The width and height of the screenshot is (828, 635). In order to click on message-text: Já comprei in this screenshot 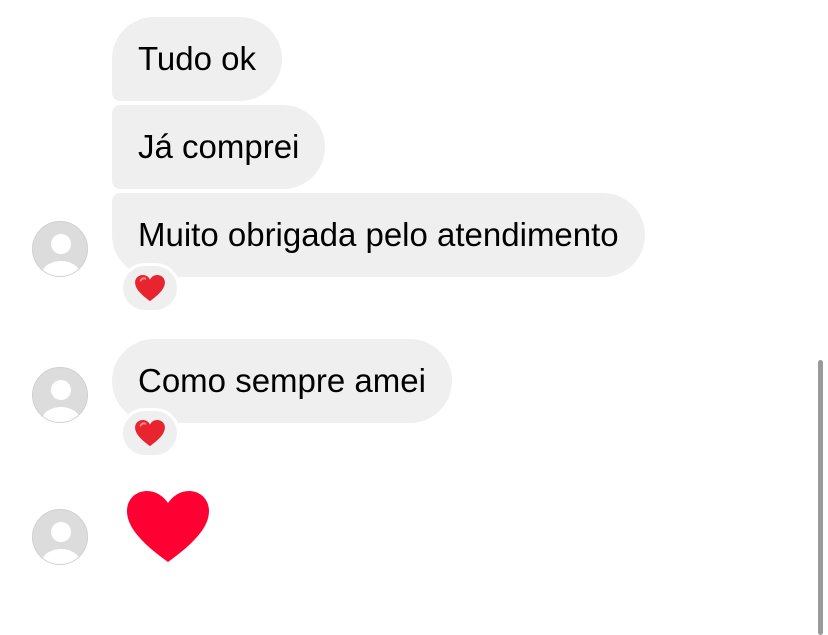, I will do `click(219, 146)`.